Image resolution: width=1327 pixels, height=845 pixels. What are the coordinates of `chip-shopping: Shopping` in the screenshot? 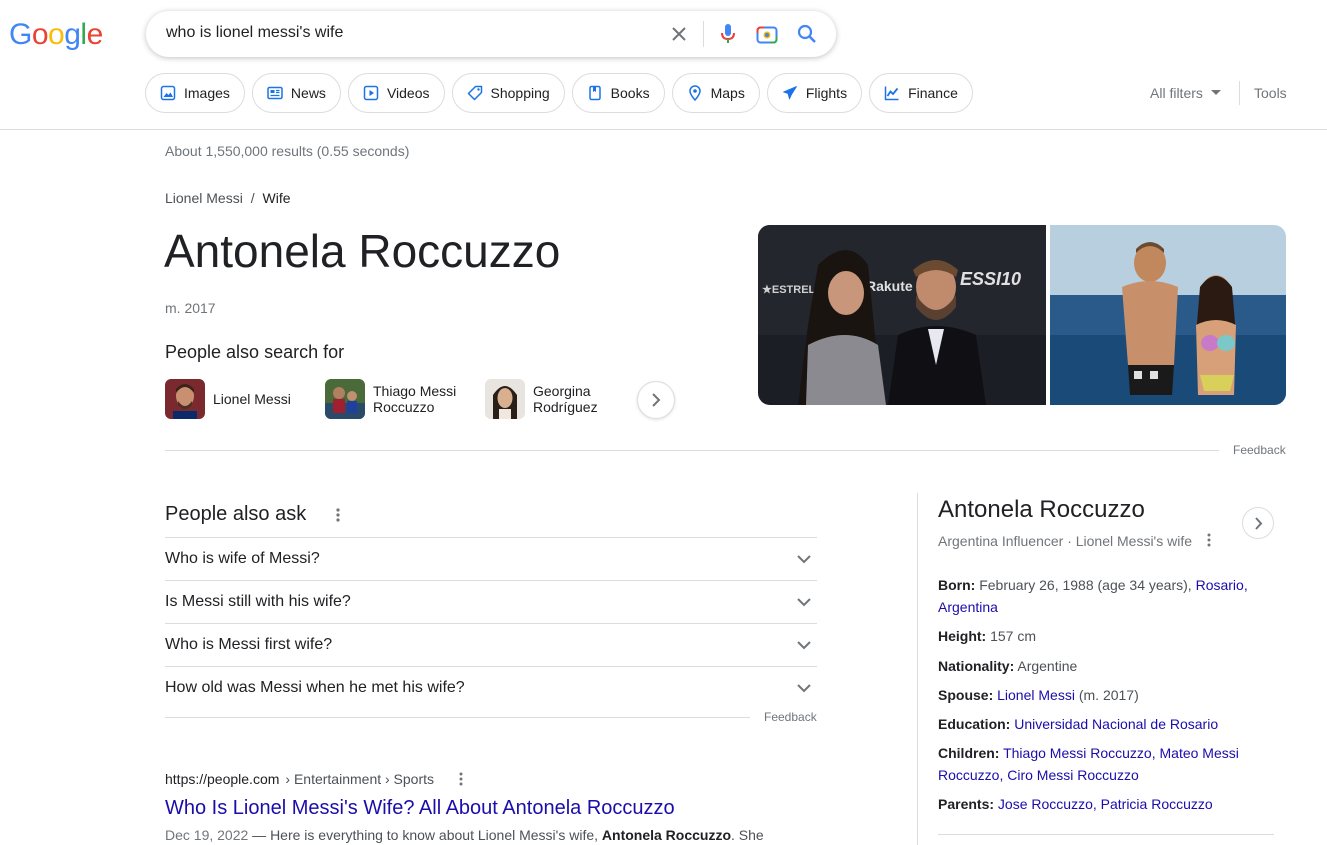 It's located at (508, 93).